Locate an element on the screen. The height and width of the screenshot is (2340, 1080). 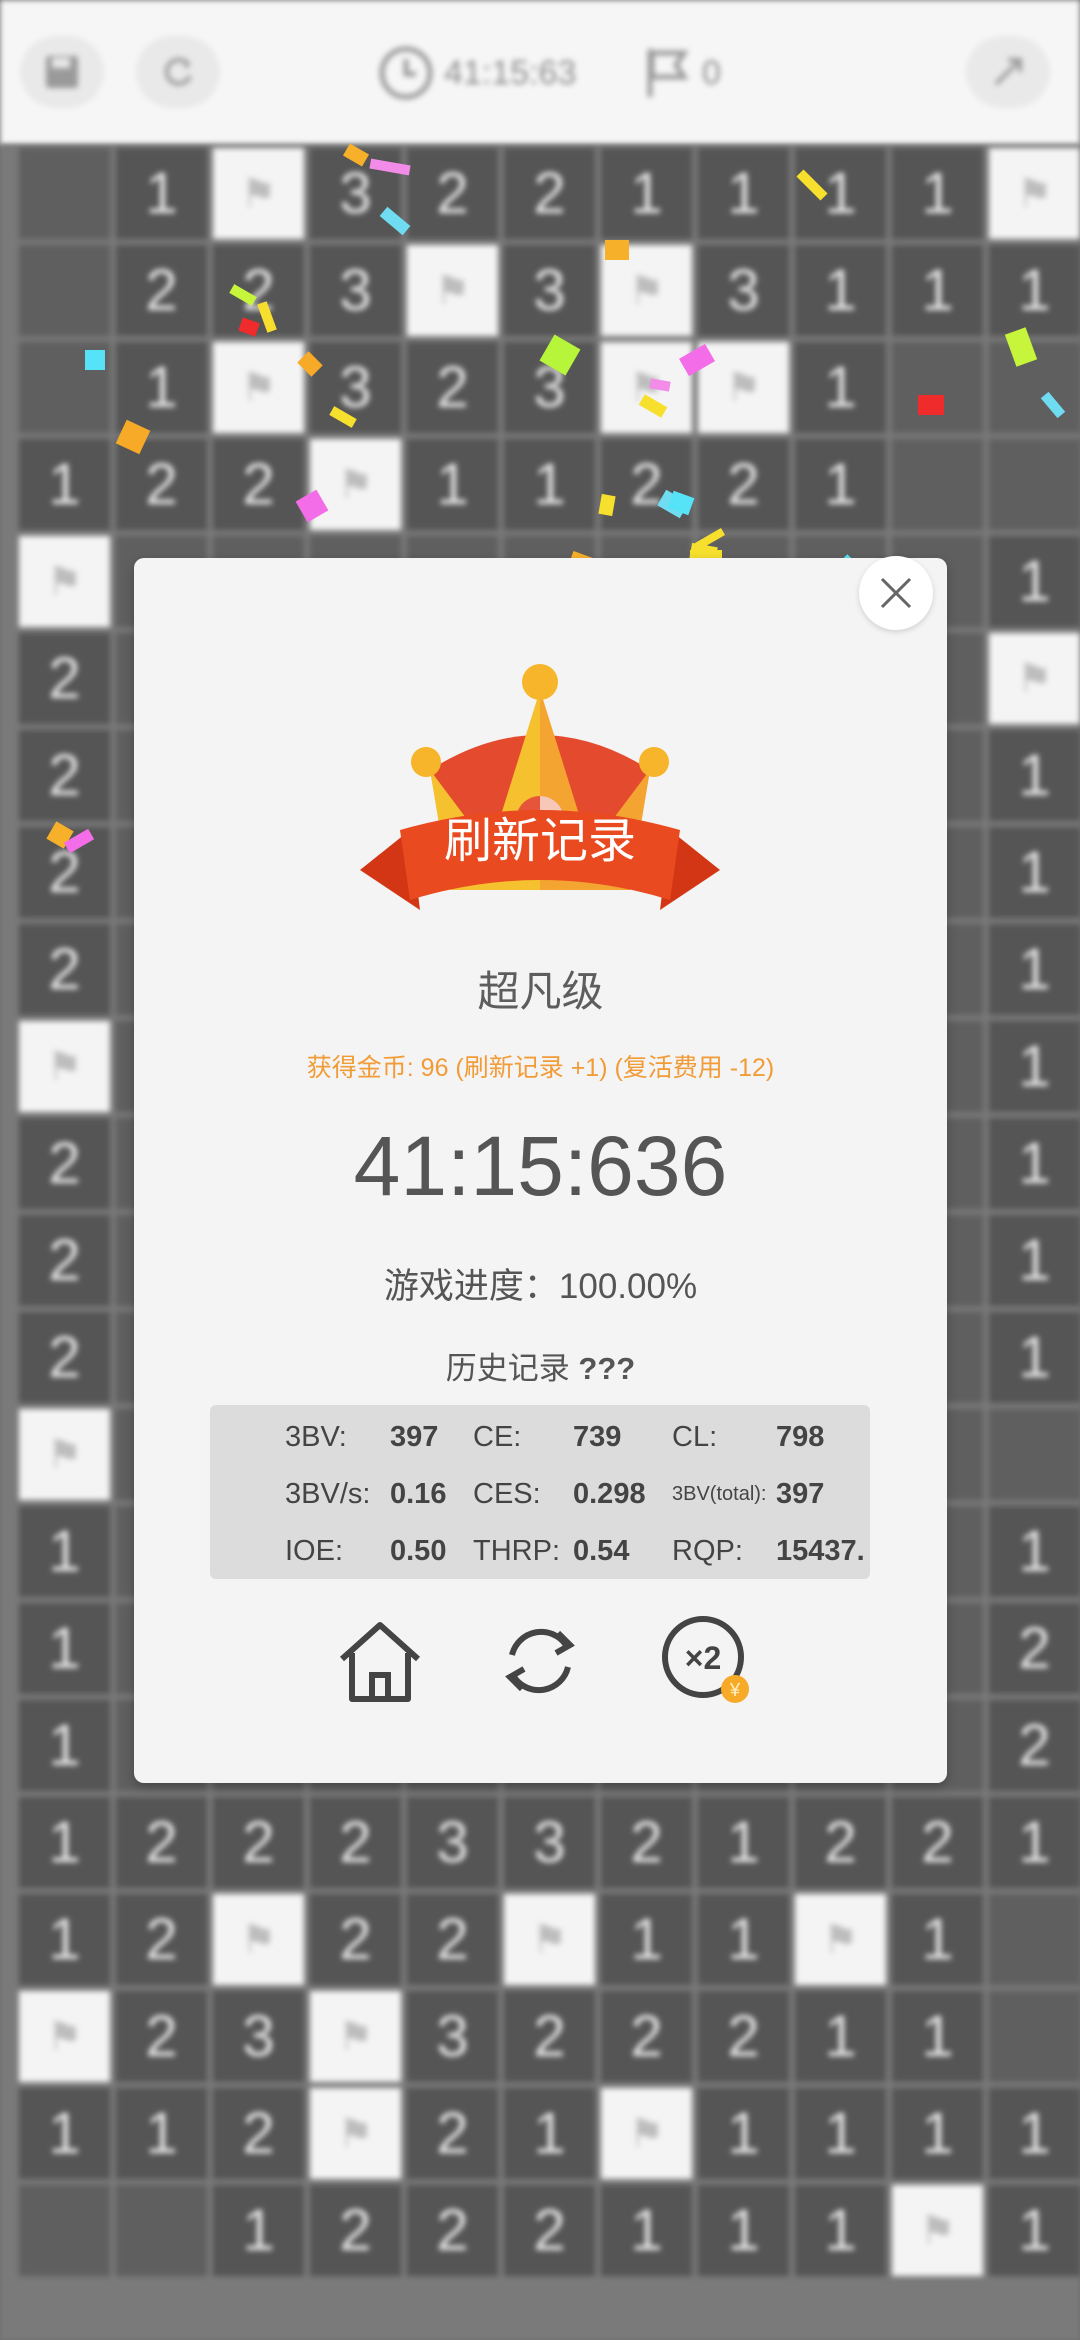
fullscreen-button is located at coordinates (1008, 72).